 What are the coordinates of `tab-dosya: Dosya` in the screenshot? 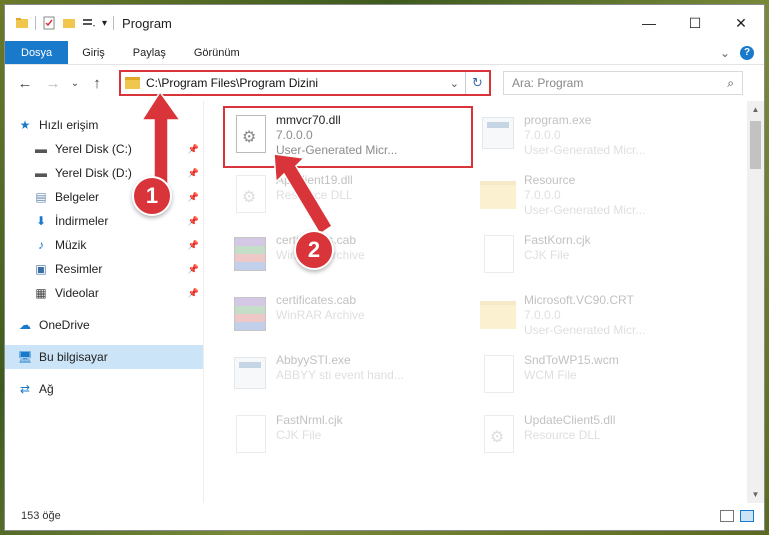 It's located at (37, 52).